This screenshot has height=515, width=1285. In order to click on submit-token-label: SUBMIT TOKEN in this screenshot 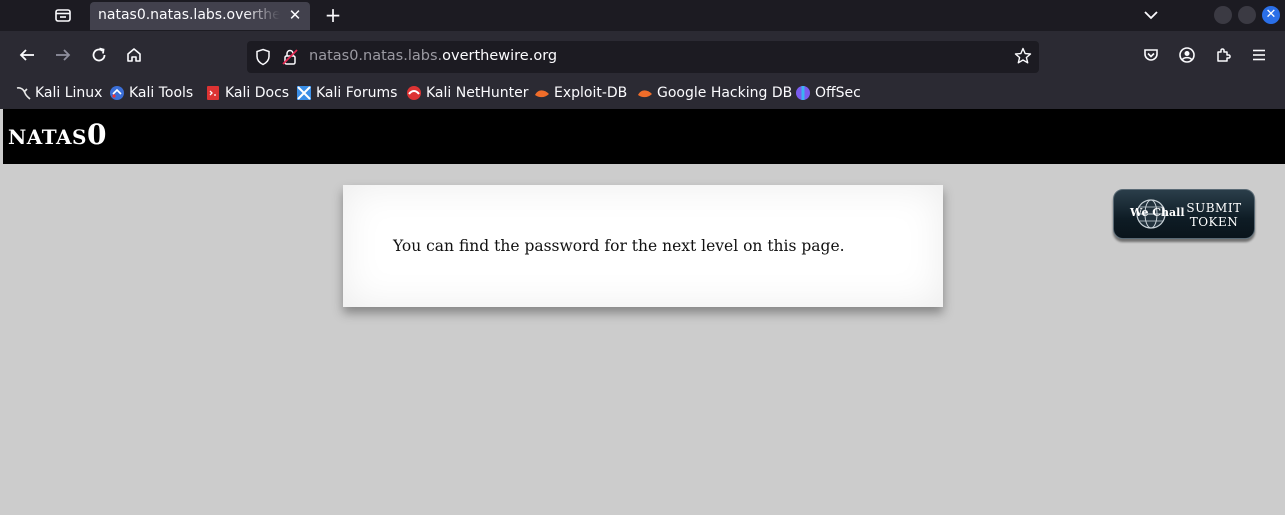, I will do `click(1214, 215)`.